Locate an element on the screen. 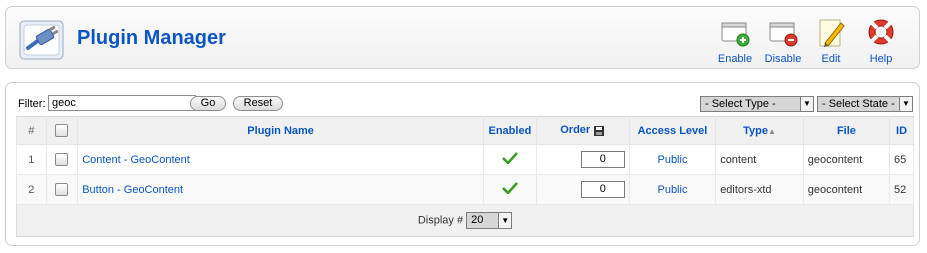 This screenshot has height=253, width=927. type-cell: editors-xtd is located at coordinates (759, 189).